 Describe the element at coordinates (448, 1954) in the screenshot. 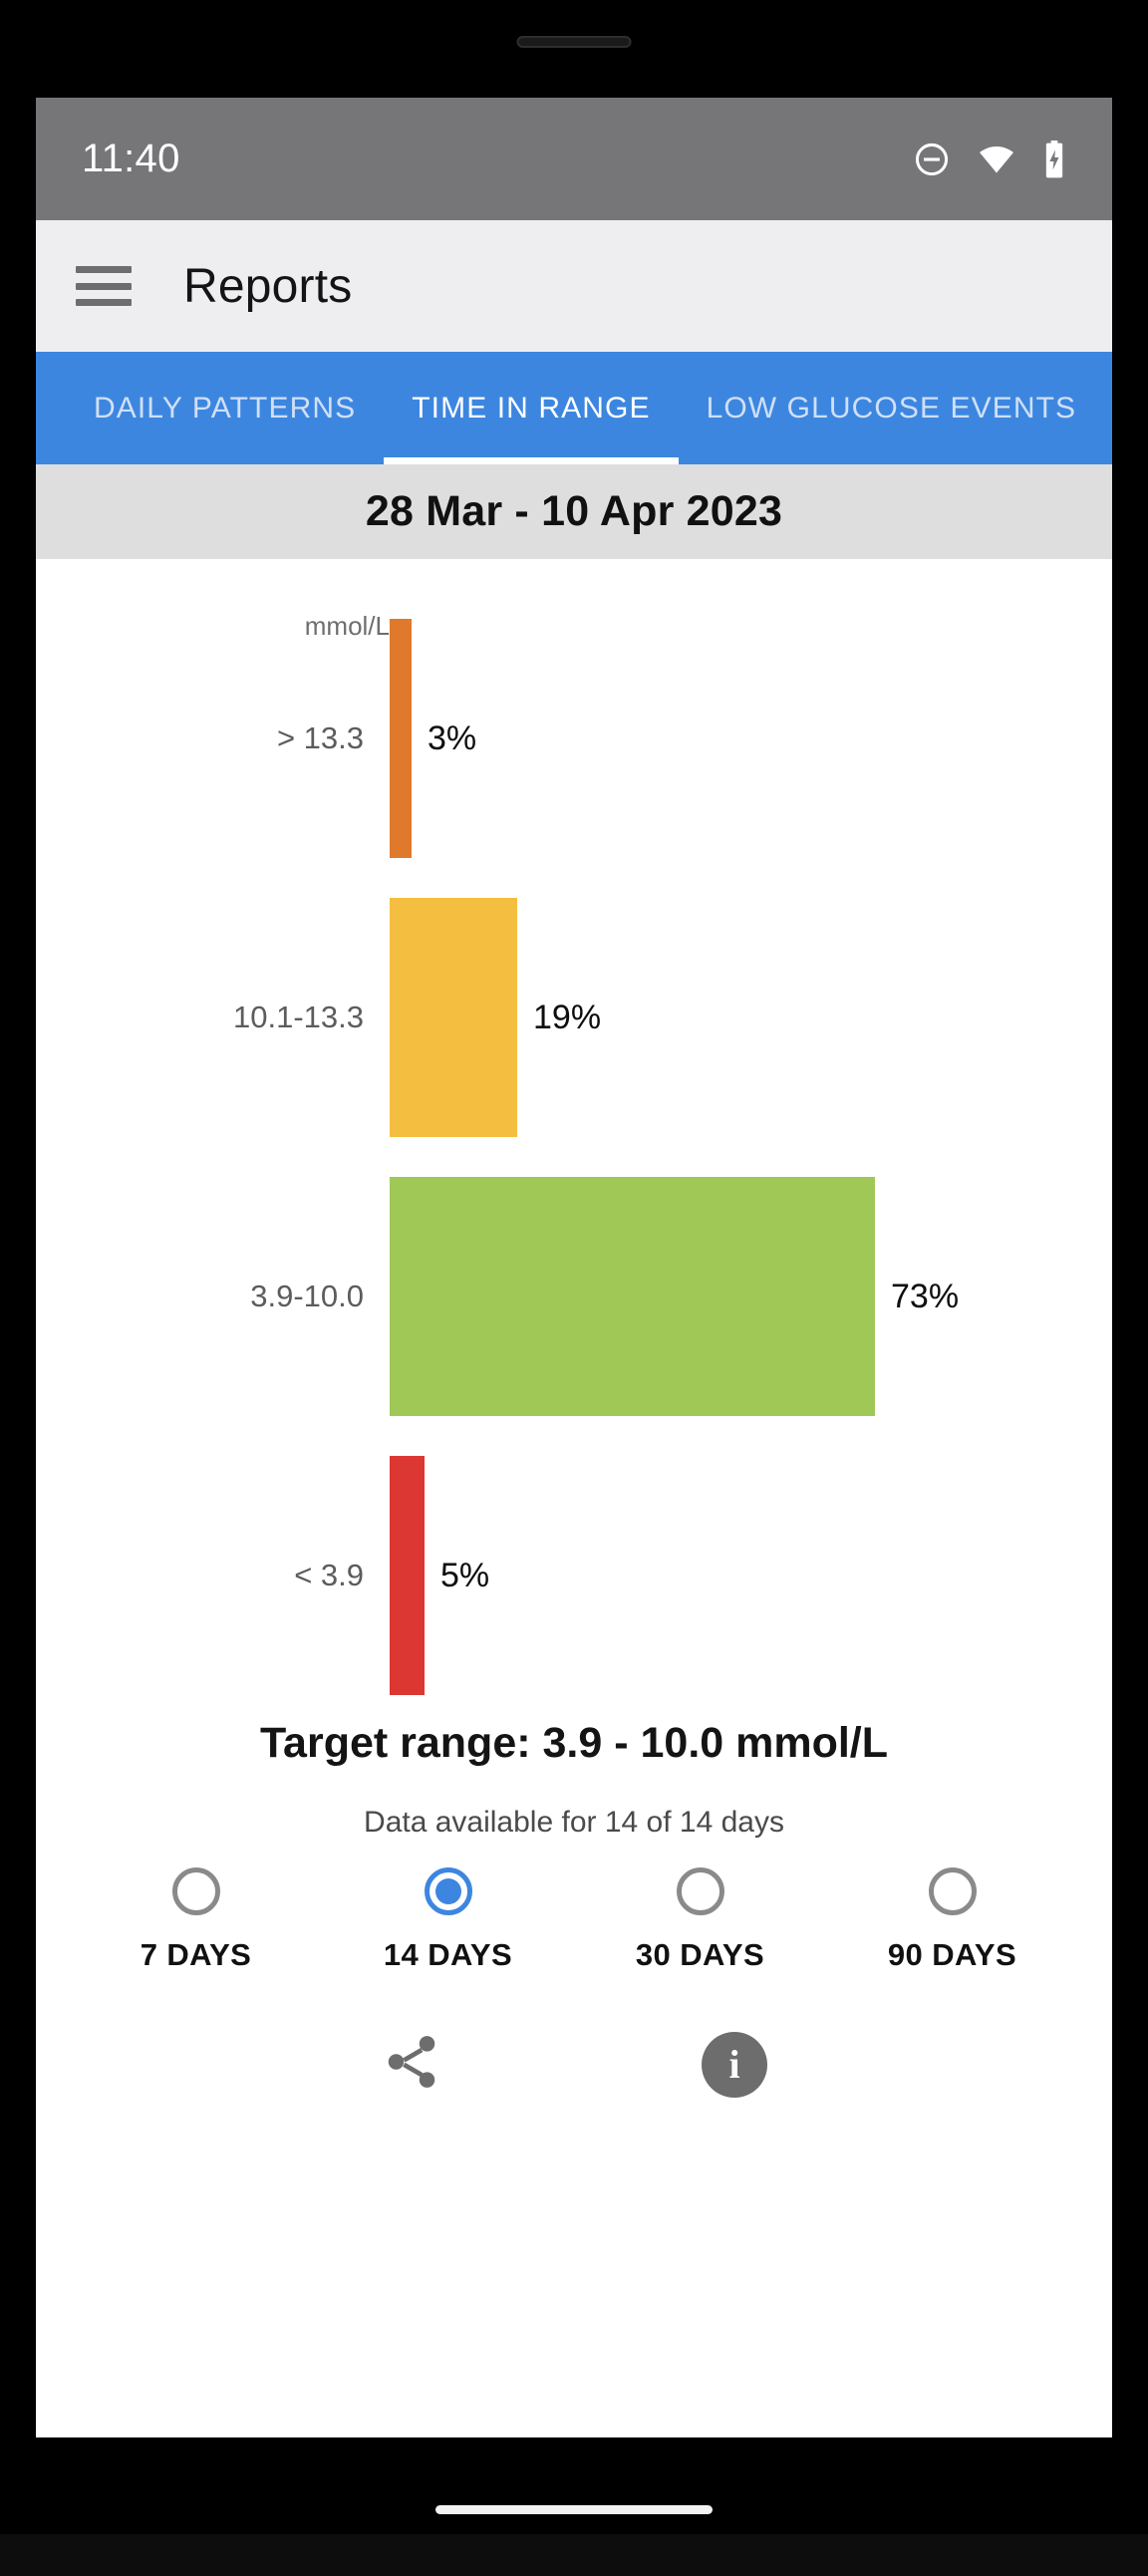

I see `day-option-label: 14 DAYS` at that location.